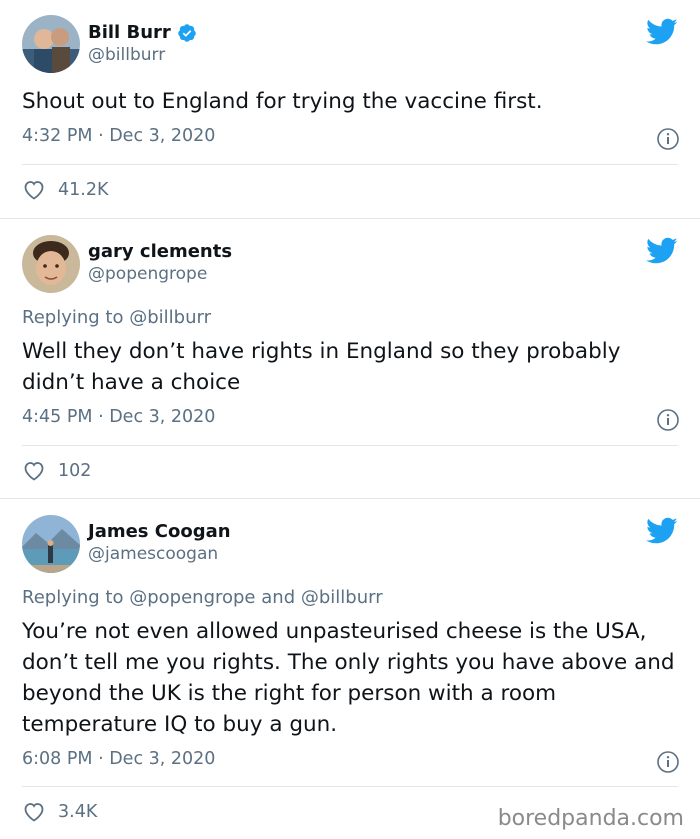  I want to click on display-name: James Coogan, so click(159, 531).